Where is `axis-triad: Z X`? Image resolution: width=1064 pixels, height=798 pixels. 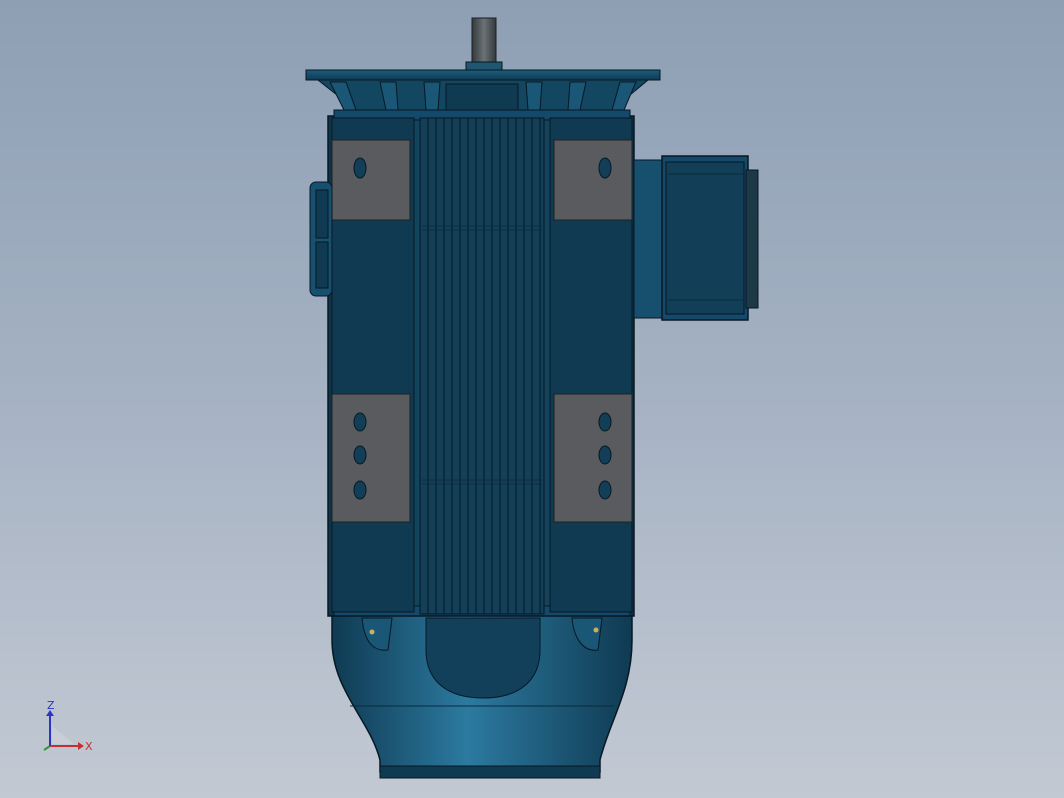 axis-triad: Z X is located at coordinates (68, 726).